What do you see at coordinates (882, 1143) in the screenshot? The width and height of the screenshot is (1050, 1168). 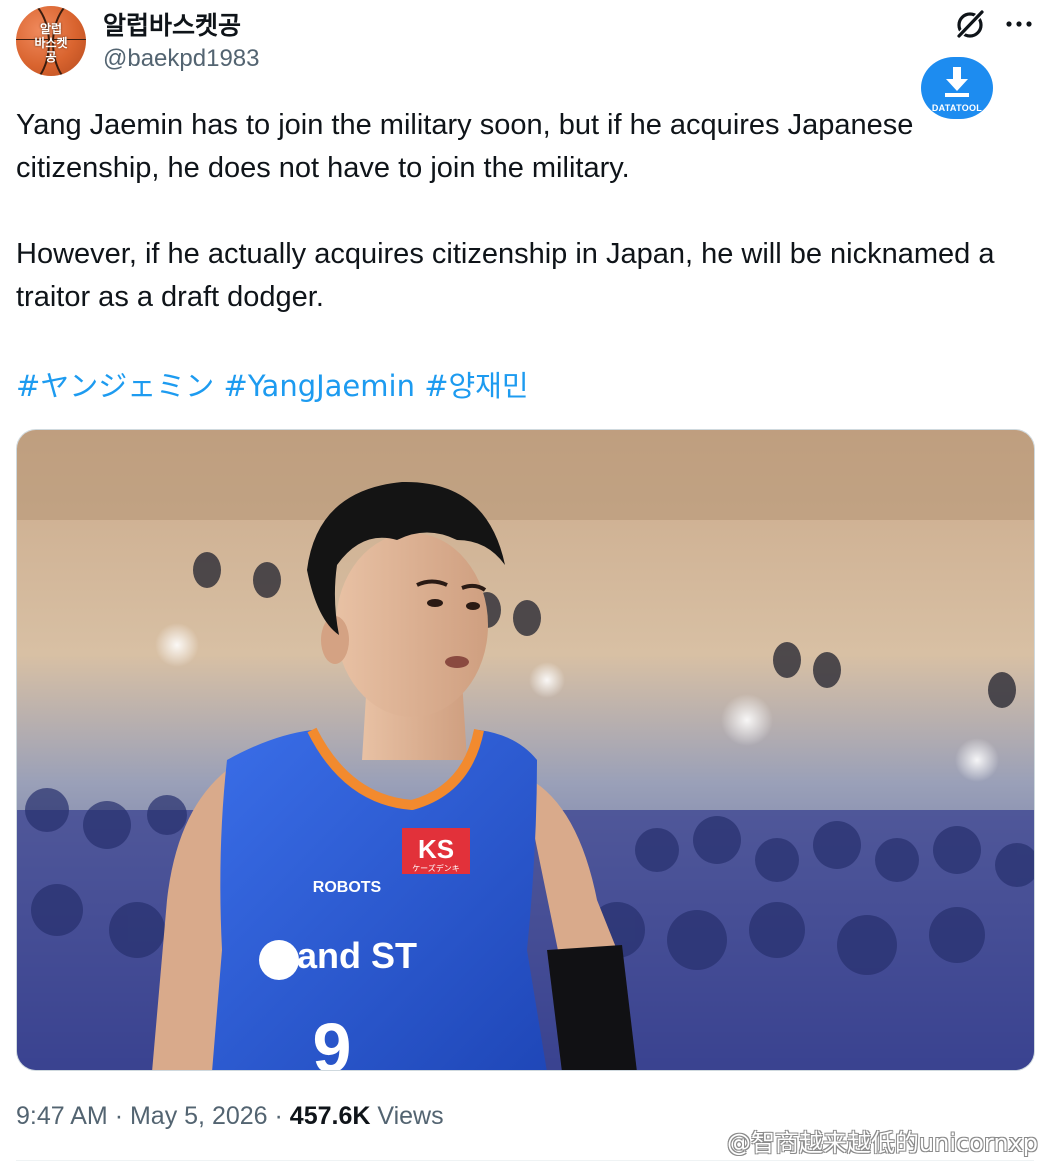 I see `weibo-watermark: @智商越来越低的unicornxp` at bounding box center [882, 1143].